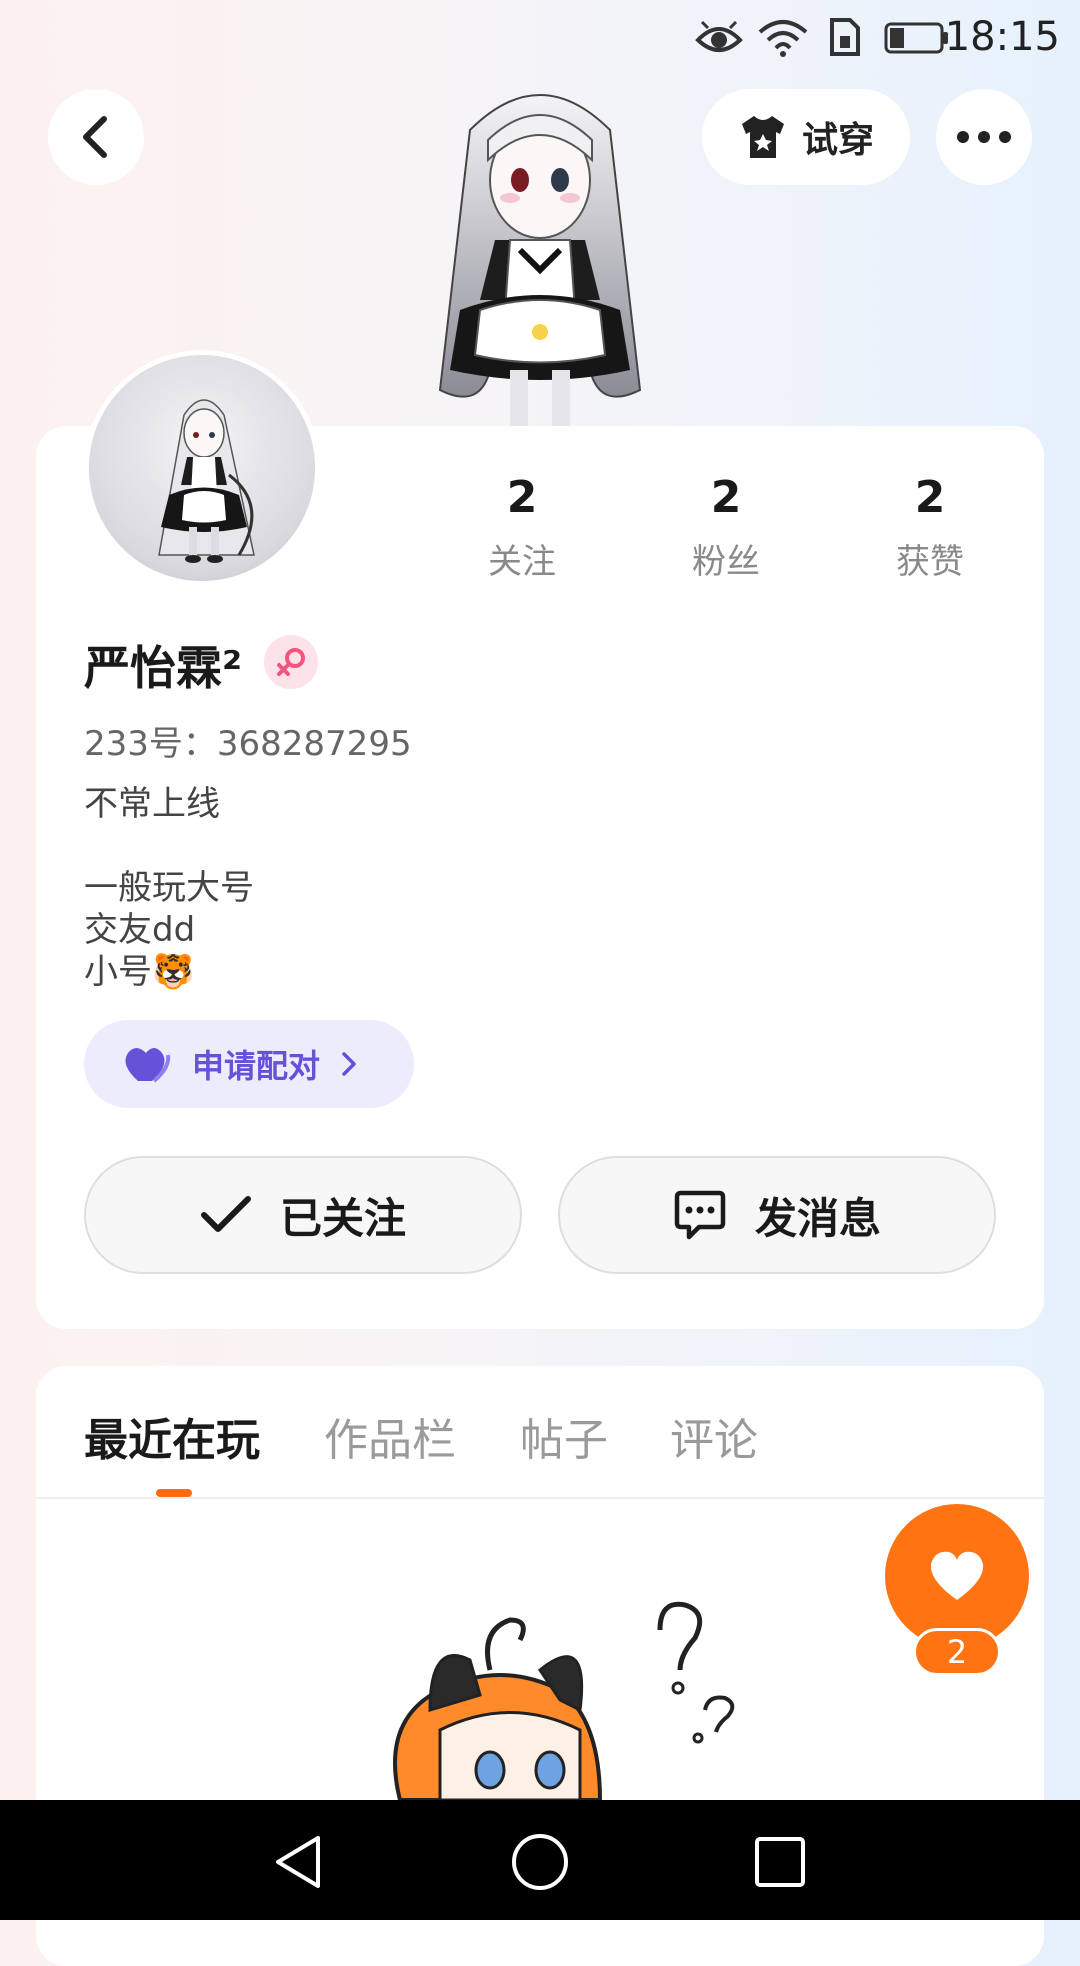 The width and height of the screenshot is (1080, 1966). Describe the element at coordinates (172, 1436) in the screenshot. I see `tab-recently-played: 最近在玩` at that location.